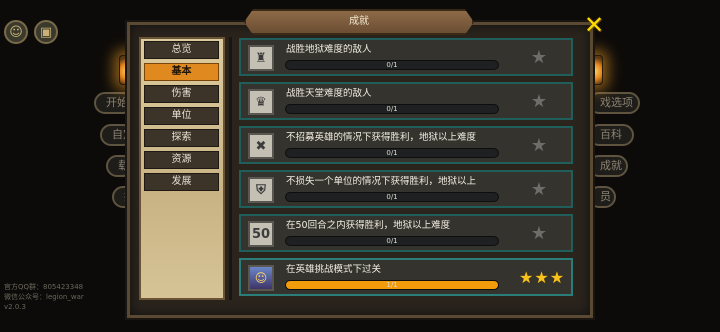  What do you see at coordinates (261, 102) in the screenshot?
I see `crown-icon: ♛` at bounding box center [261, 102].